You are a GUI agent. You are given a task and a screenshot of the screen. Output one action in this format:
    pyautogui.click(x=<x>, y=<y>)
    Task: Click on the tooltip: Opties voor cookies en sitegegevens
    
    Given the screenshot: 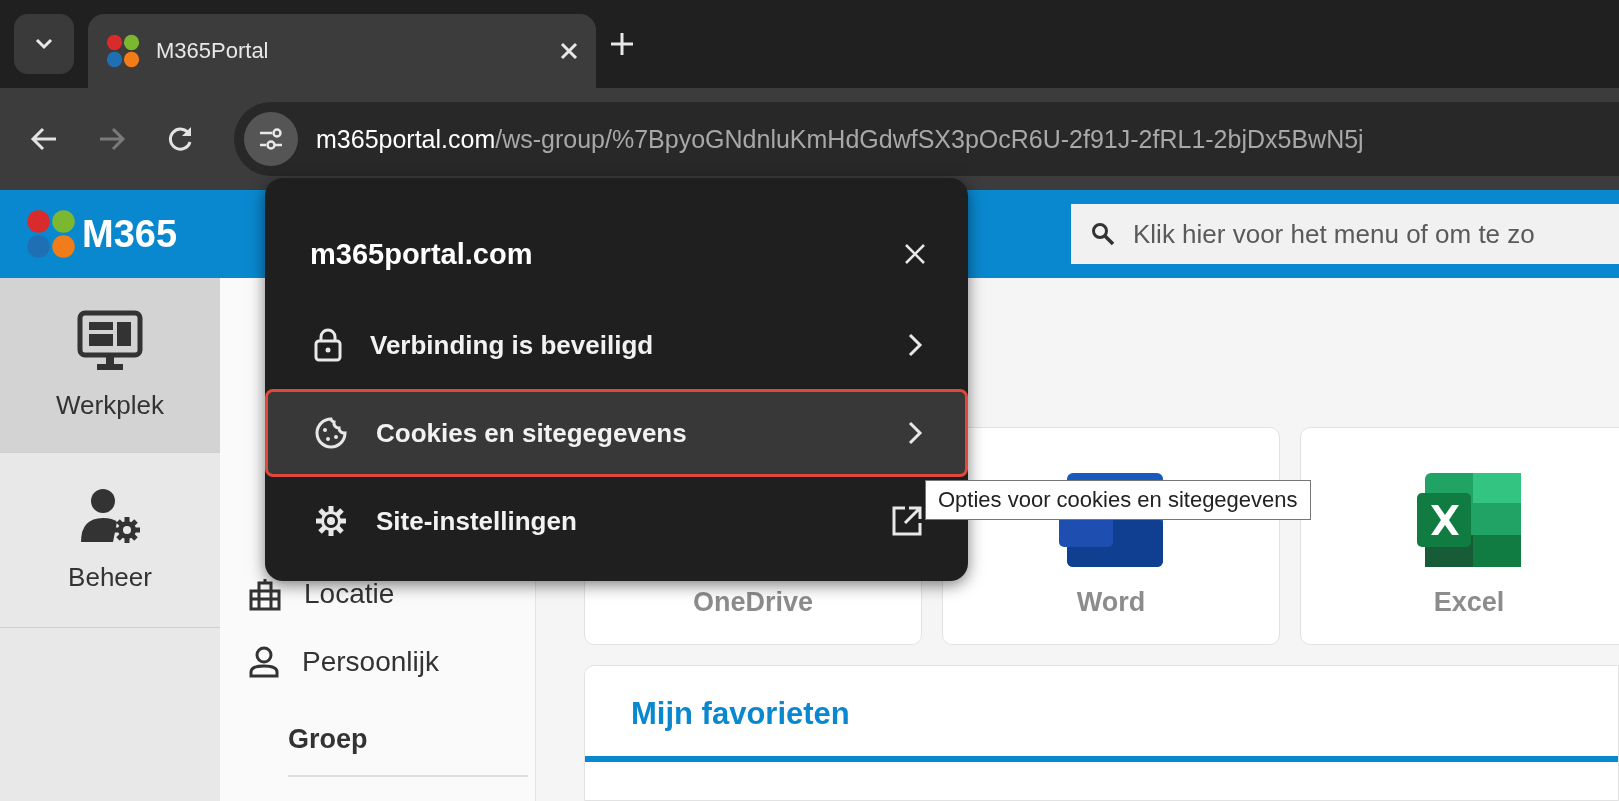 What is the action you would take?
    pyautogui.click(x=1118, y=500)
    